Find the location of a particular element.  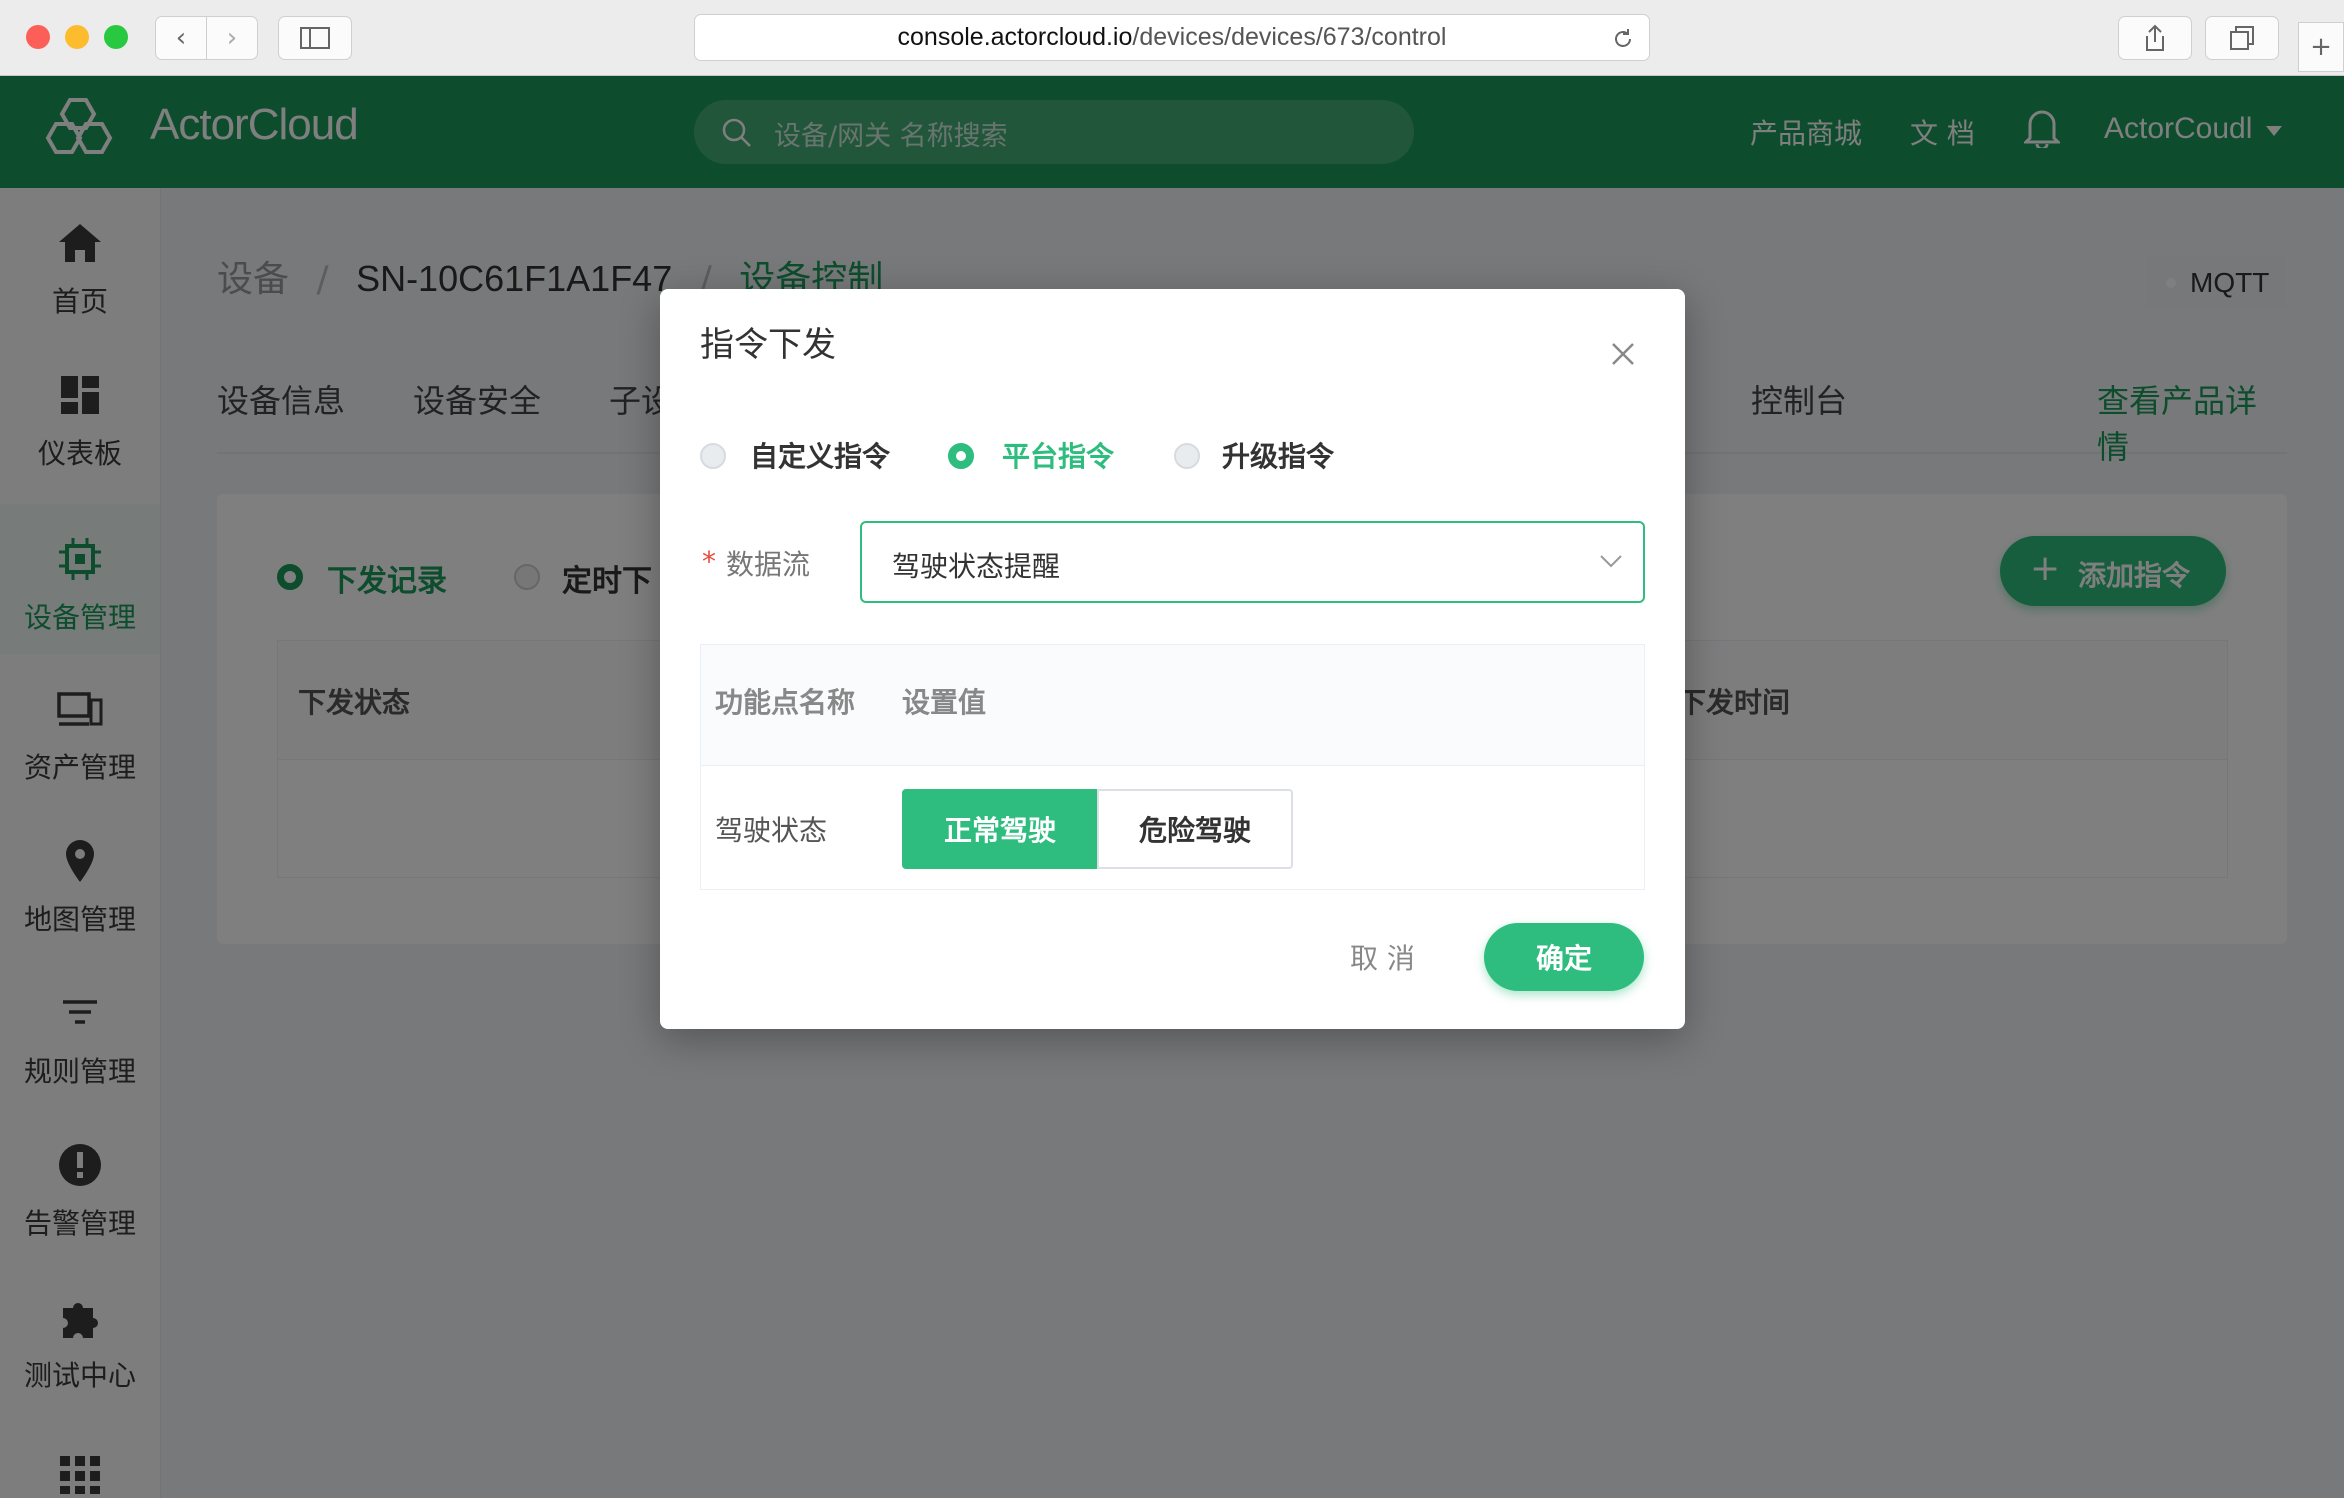

stream-label: 数据流 is located at coordinates (768, 564).